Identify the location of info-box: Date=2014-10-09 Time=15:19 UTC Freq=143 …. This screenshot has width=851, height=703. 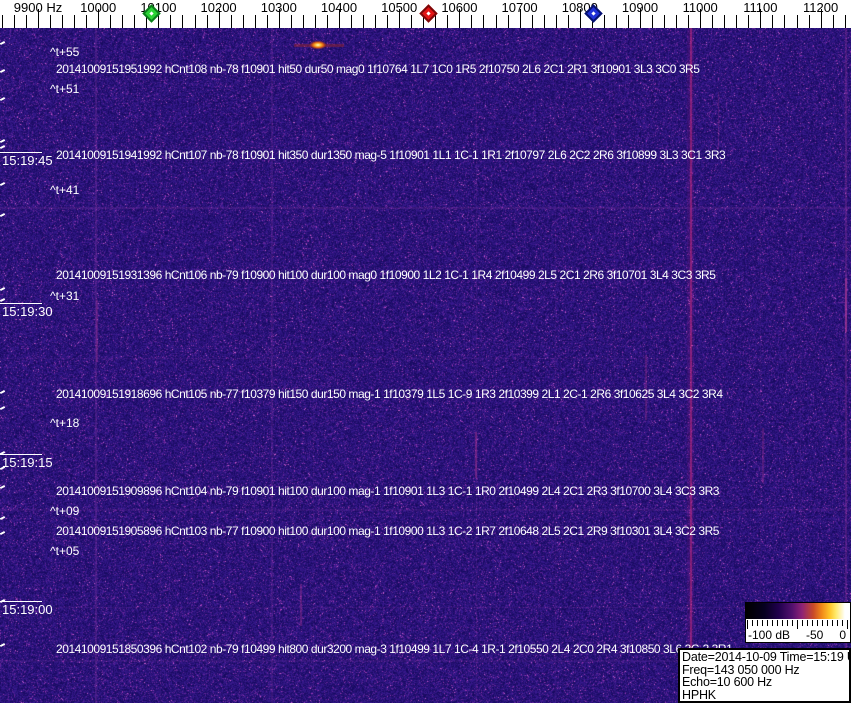
(764, 675).